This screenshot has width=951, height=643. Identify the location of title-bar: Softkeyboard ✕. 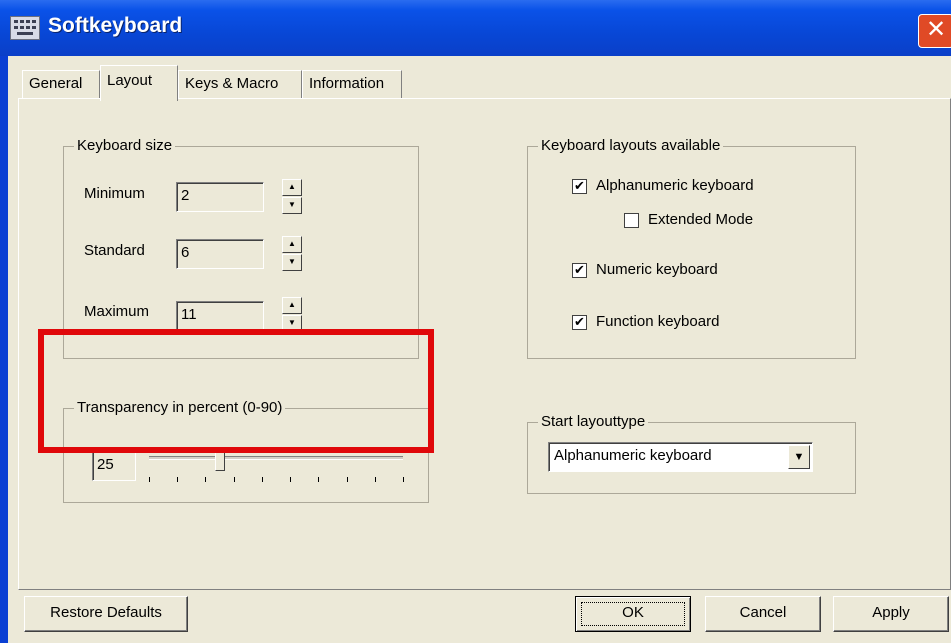
(475, 28).